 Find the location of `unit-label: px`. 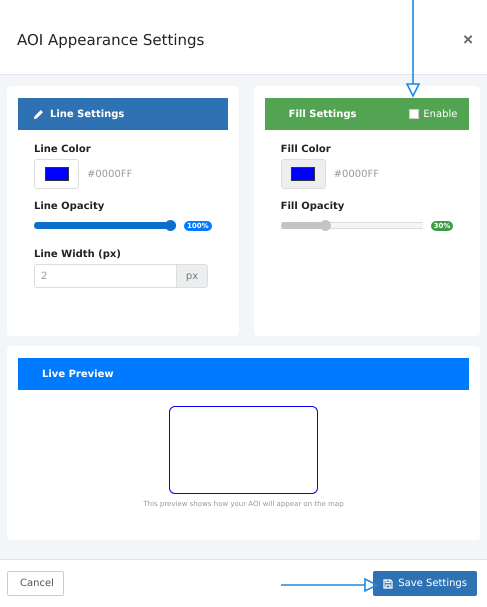

unit-label: px is located at coordinates (192, 276).